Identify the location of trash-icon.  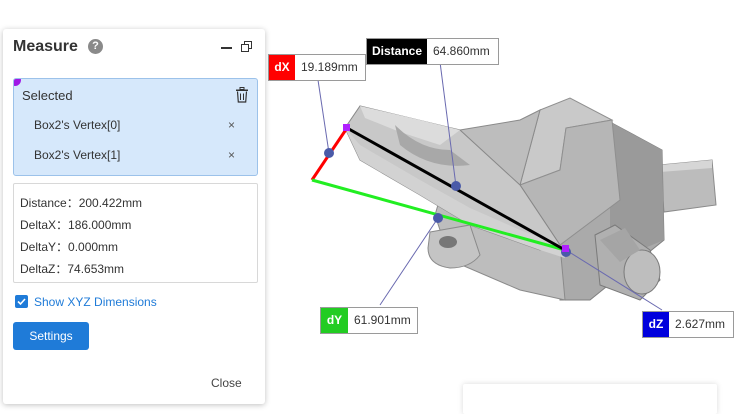
(242, 95).